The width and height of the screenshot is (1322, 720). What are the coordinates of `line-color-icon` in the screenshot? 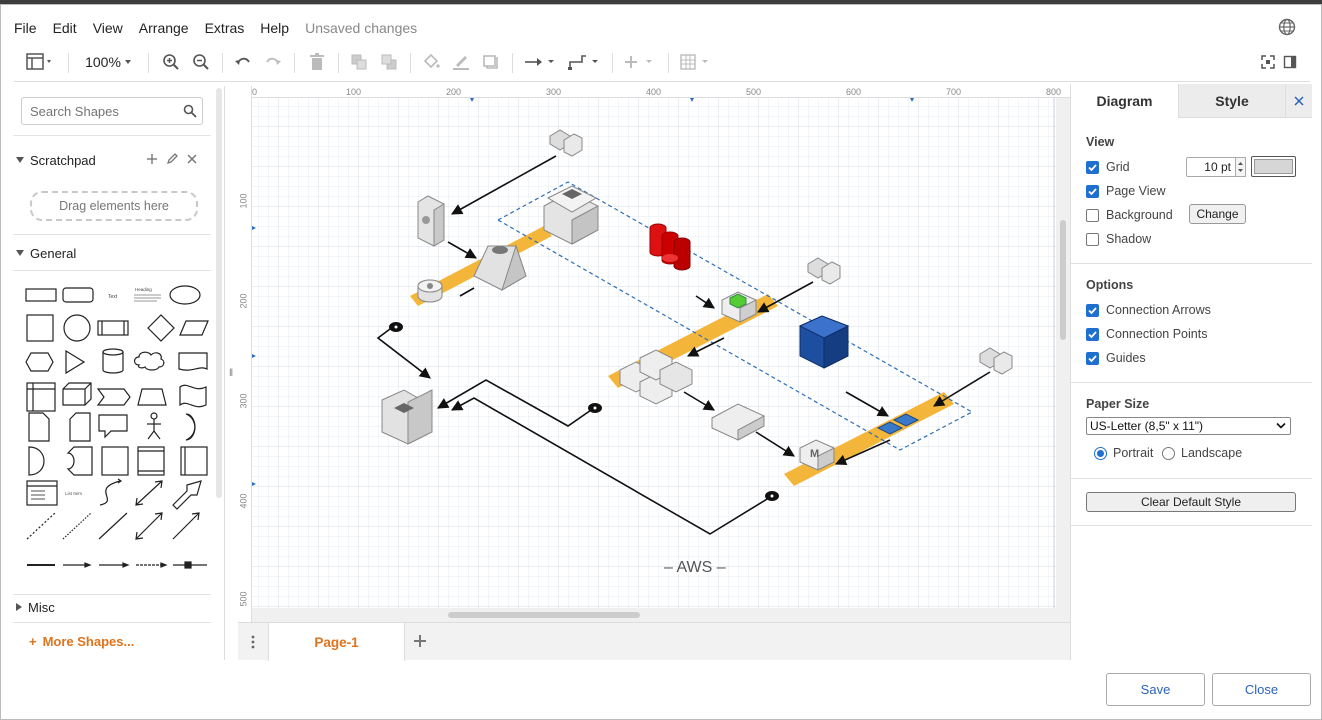 It's located at (461, 62).